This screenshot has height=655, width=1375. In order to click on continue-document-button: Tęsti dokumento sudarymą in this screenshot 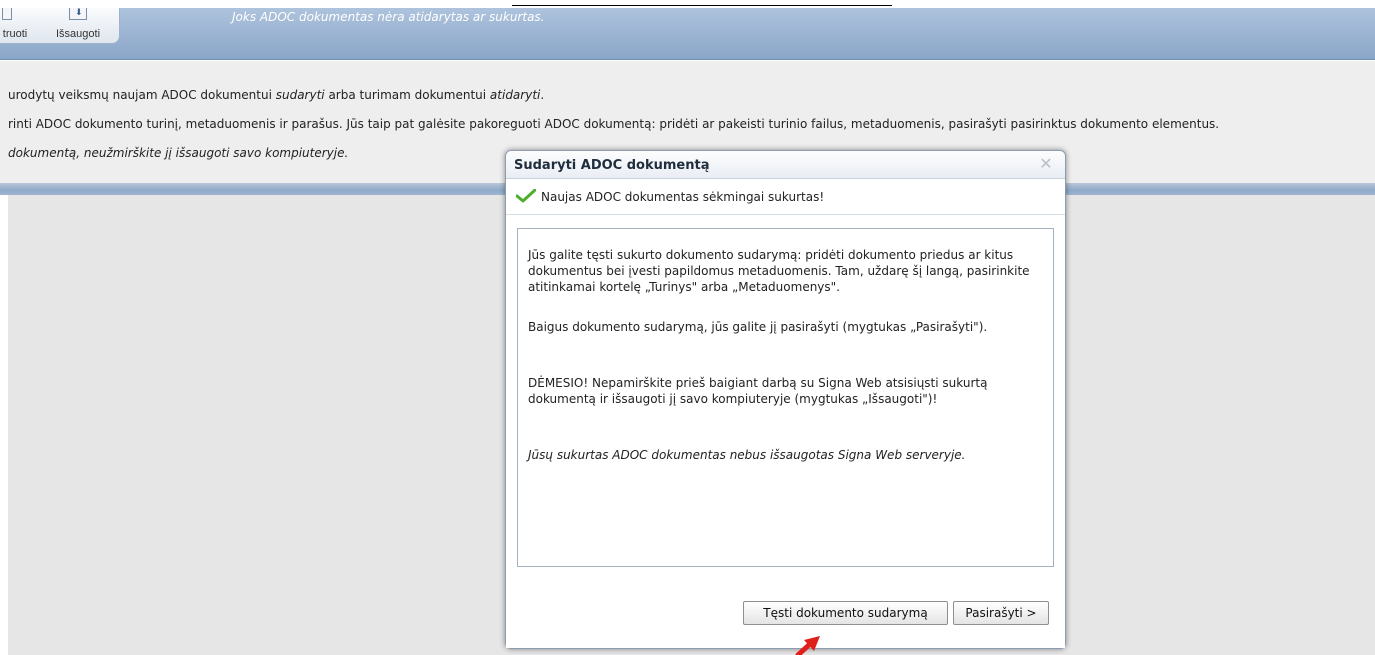, I will do `click(845, 613)`.